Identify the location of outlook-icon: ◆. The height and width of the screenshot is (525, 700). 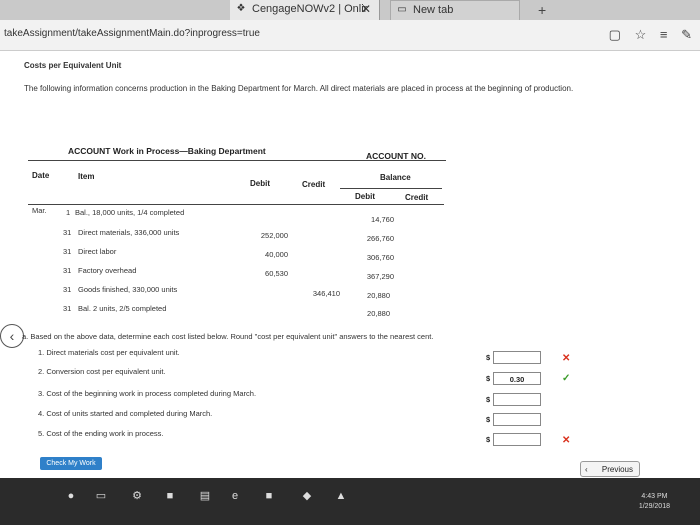
(307, 496).